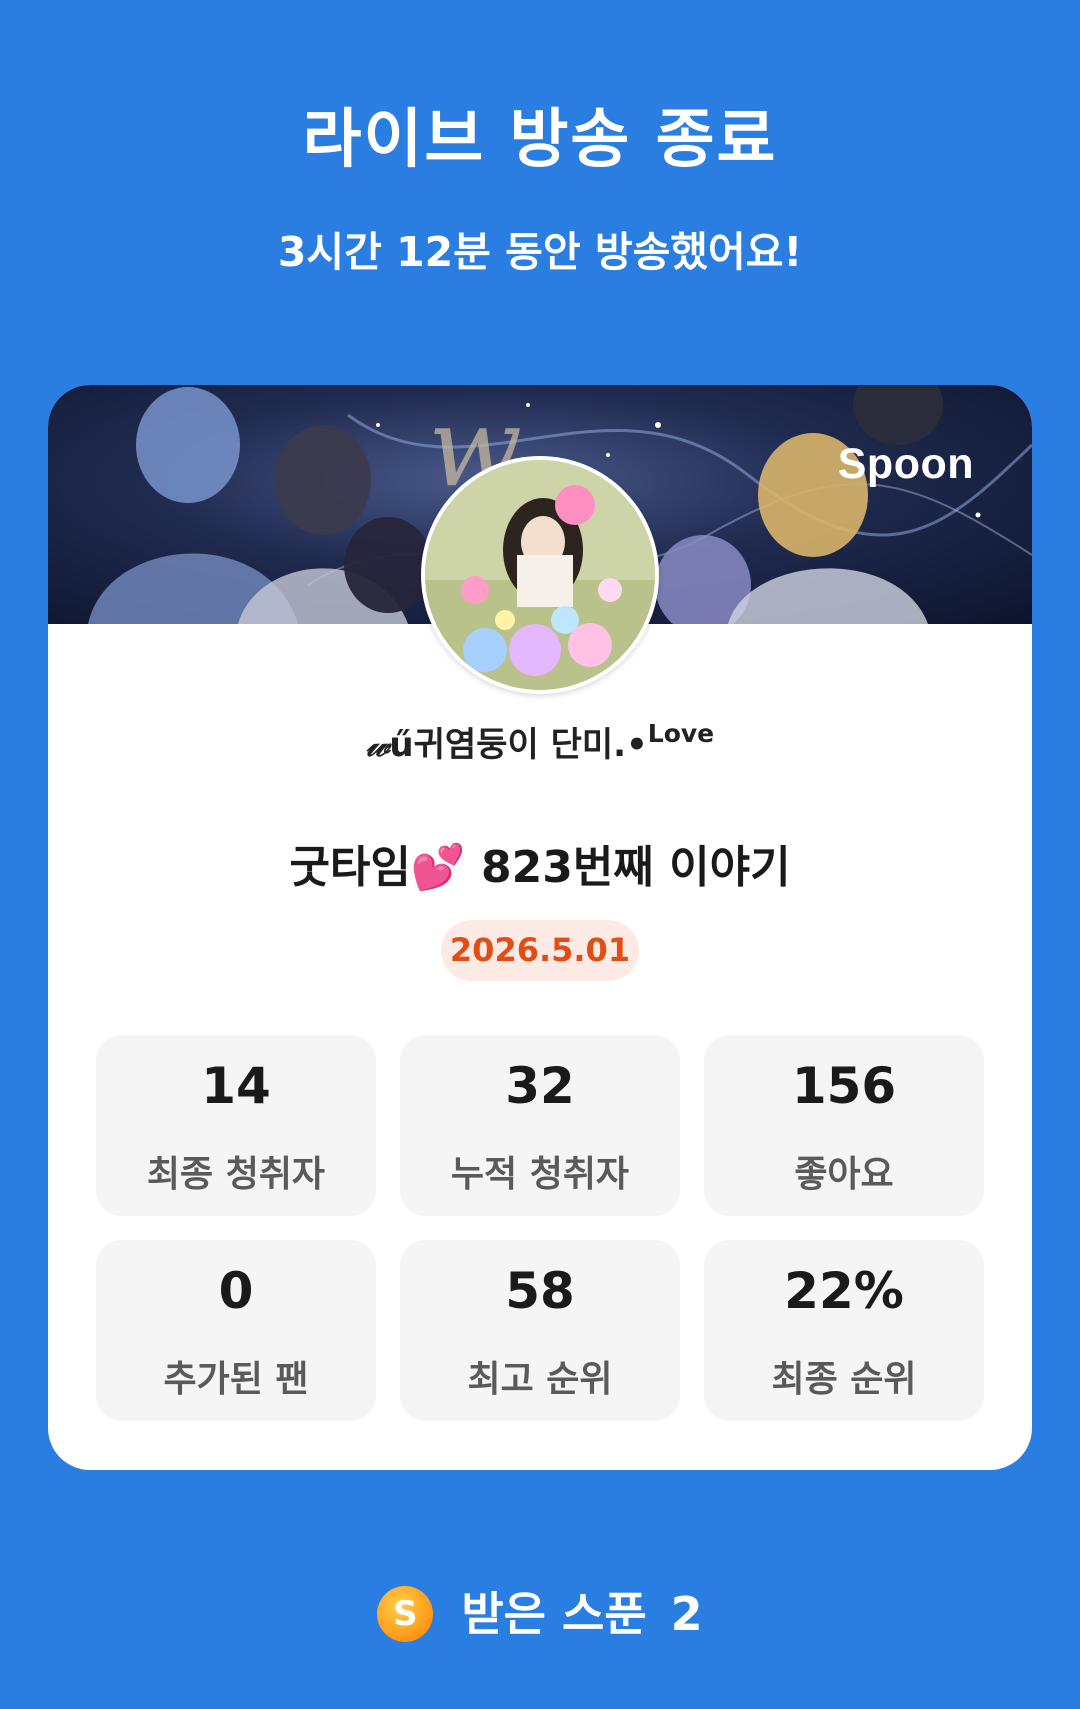  I want to click on avatar-image, so click(540, 575).